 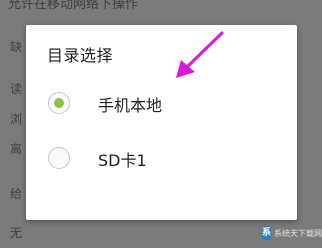 I want to click on option-phone-local: 手机本地, so click(x=161, y=104).